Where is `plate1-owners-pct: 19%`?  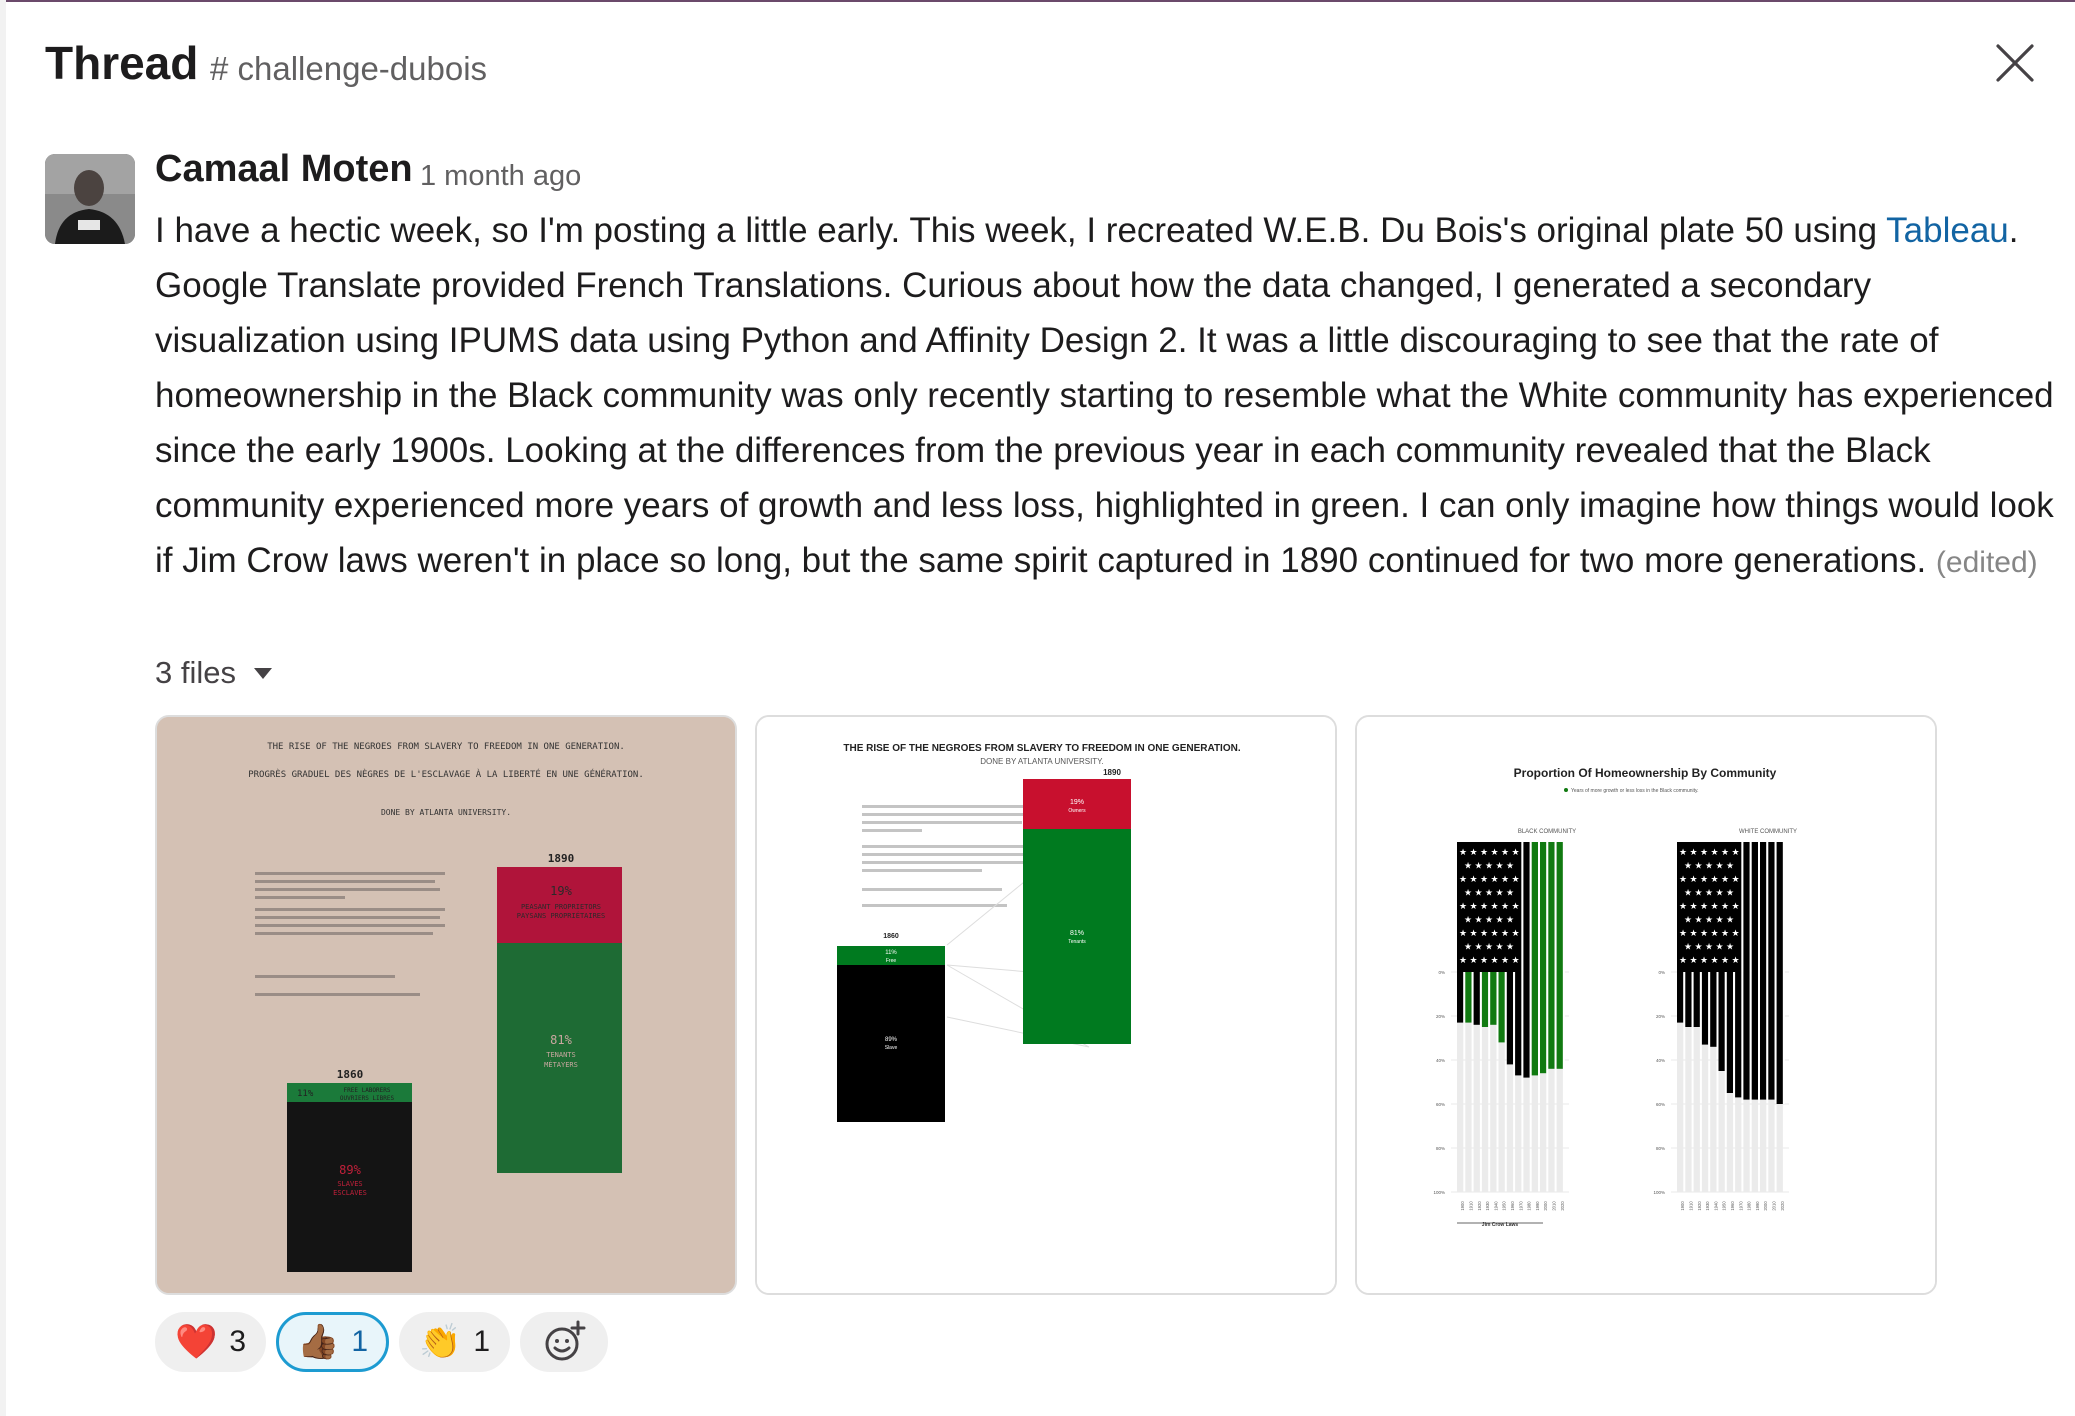
plate1-owners-pct: 19% is located at coordinates (561, 891).